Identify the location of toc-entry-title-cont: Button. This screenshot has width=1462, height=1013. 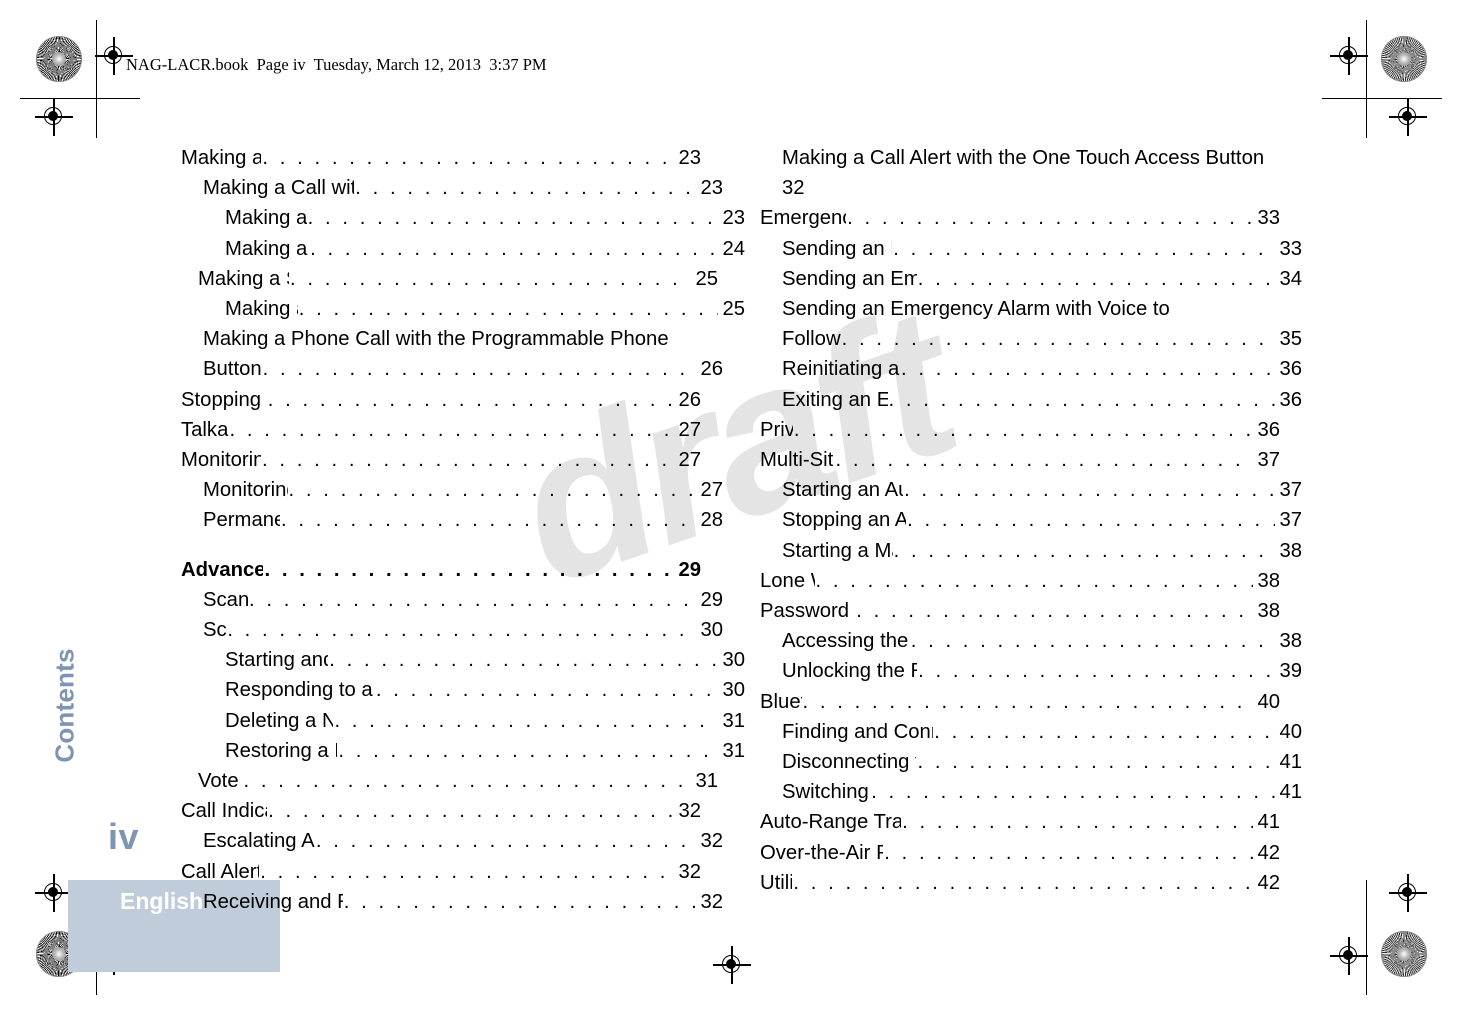
(232, 369).